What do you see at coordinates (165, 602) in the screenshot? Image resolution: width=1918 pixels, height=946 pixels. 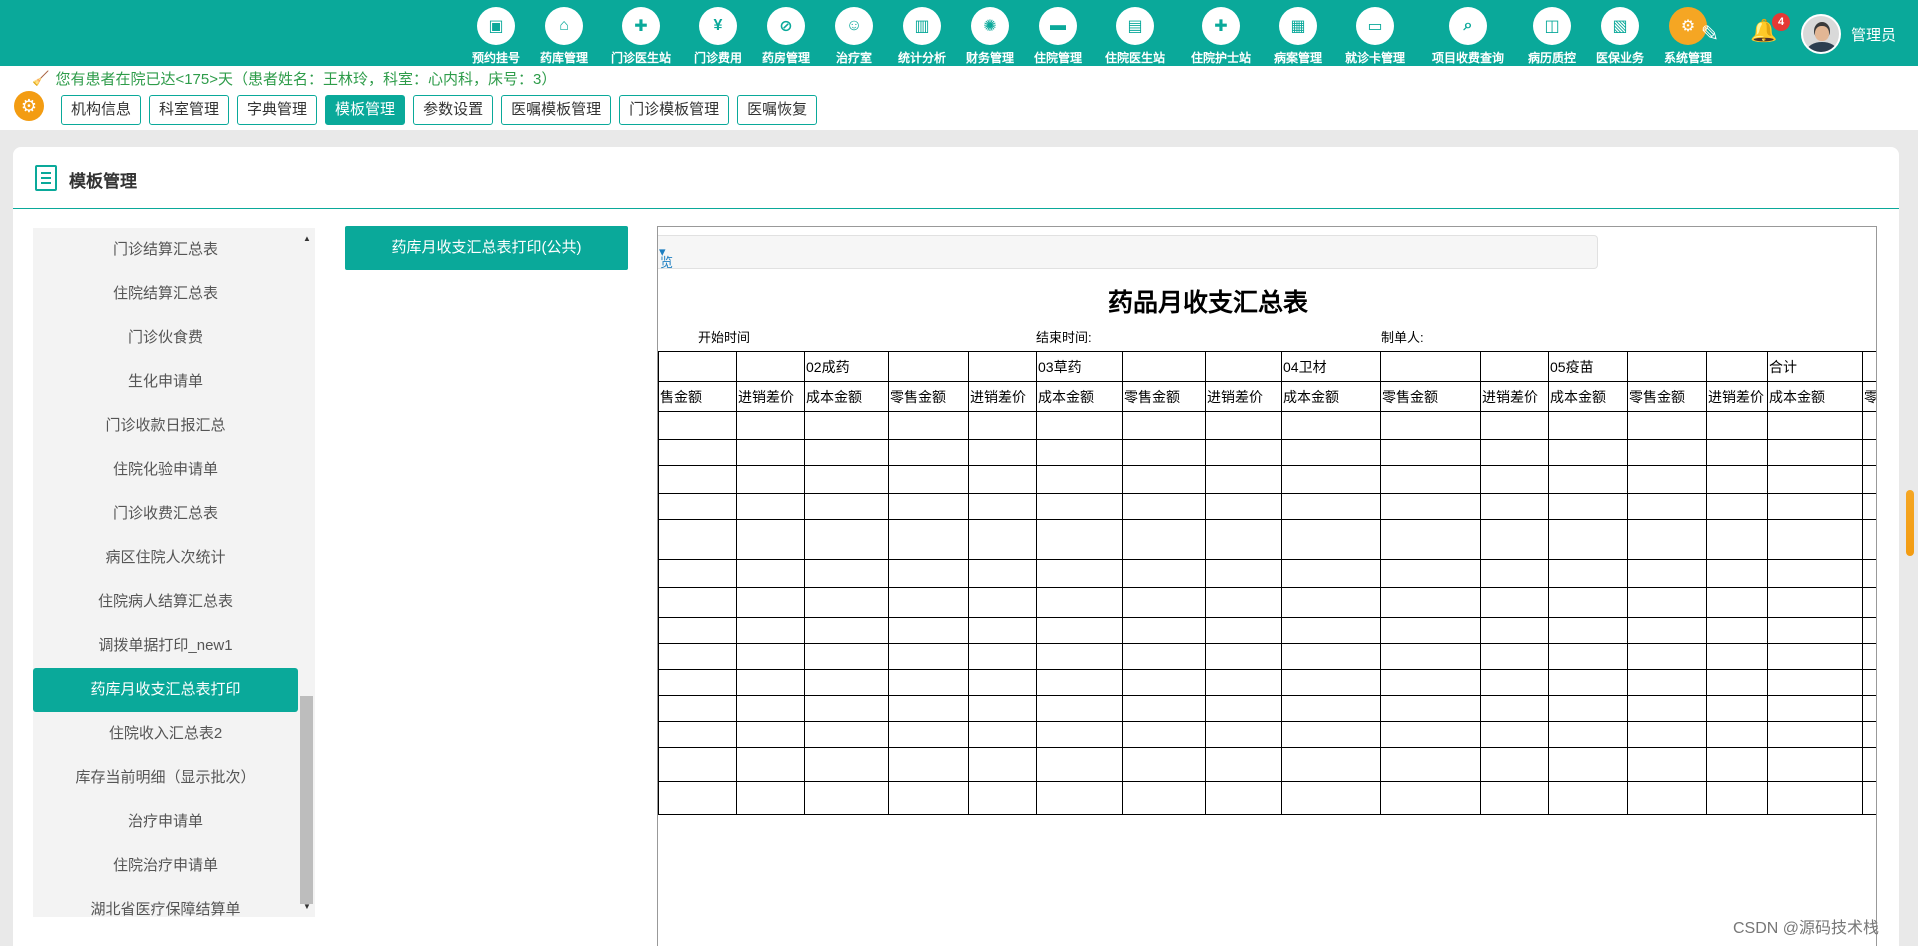 I see `template-list-item: 住院病人结算汇总表` at bounding box center [165, 602].